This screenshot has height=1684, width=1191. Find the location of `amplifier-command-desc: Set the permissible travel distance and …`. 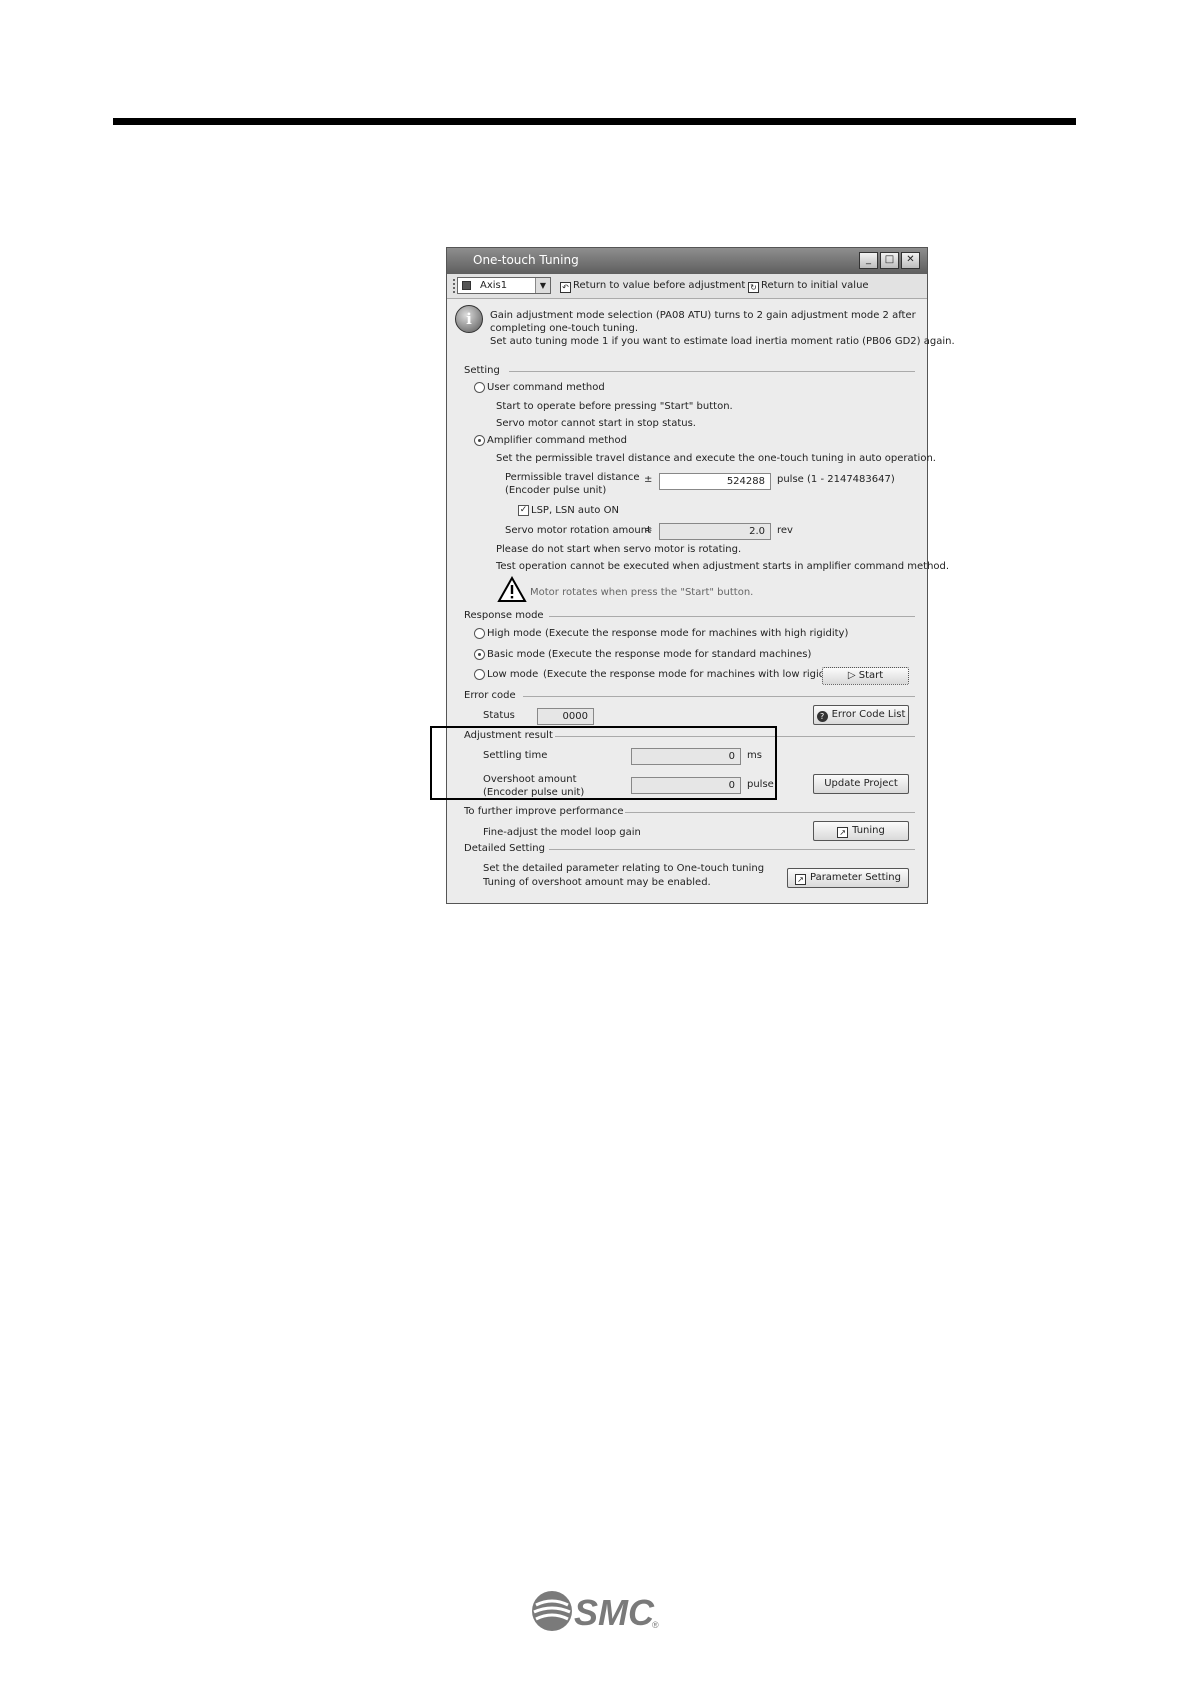

amplifier-command-desc: Set the permissible travel distance and … is located at coordinates (716, 458).